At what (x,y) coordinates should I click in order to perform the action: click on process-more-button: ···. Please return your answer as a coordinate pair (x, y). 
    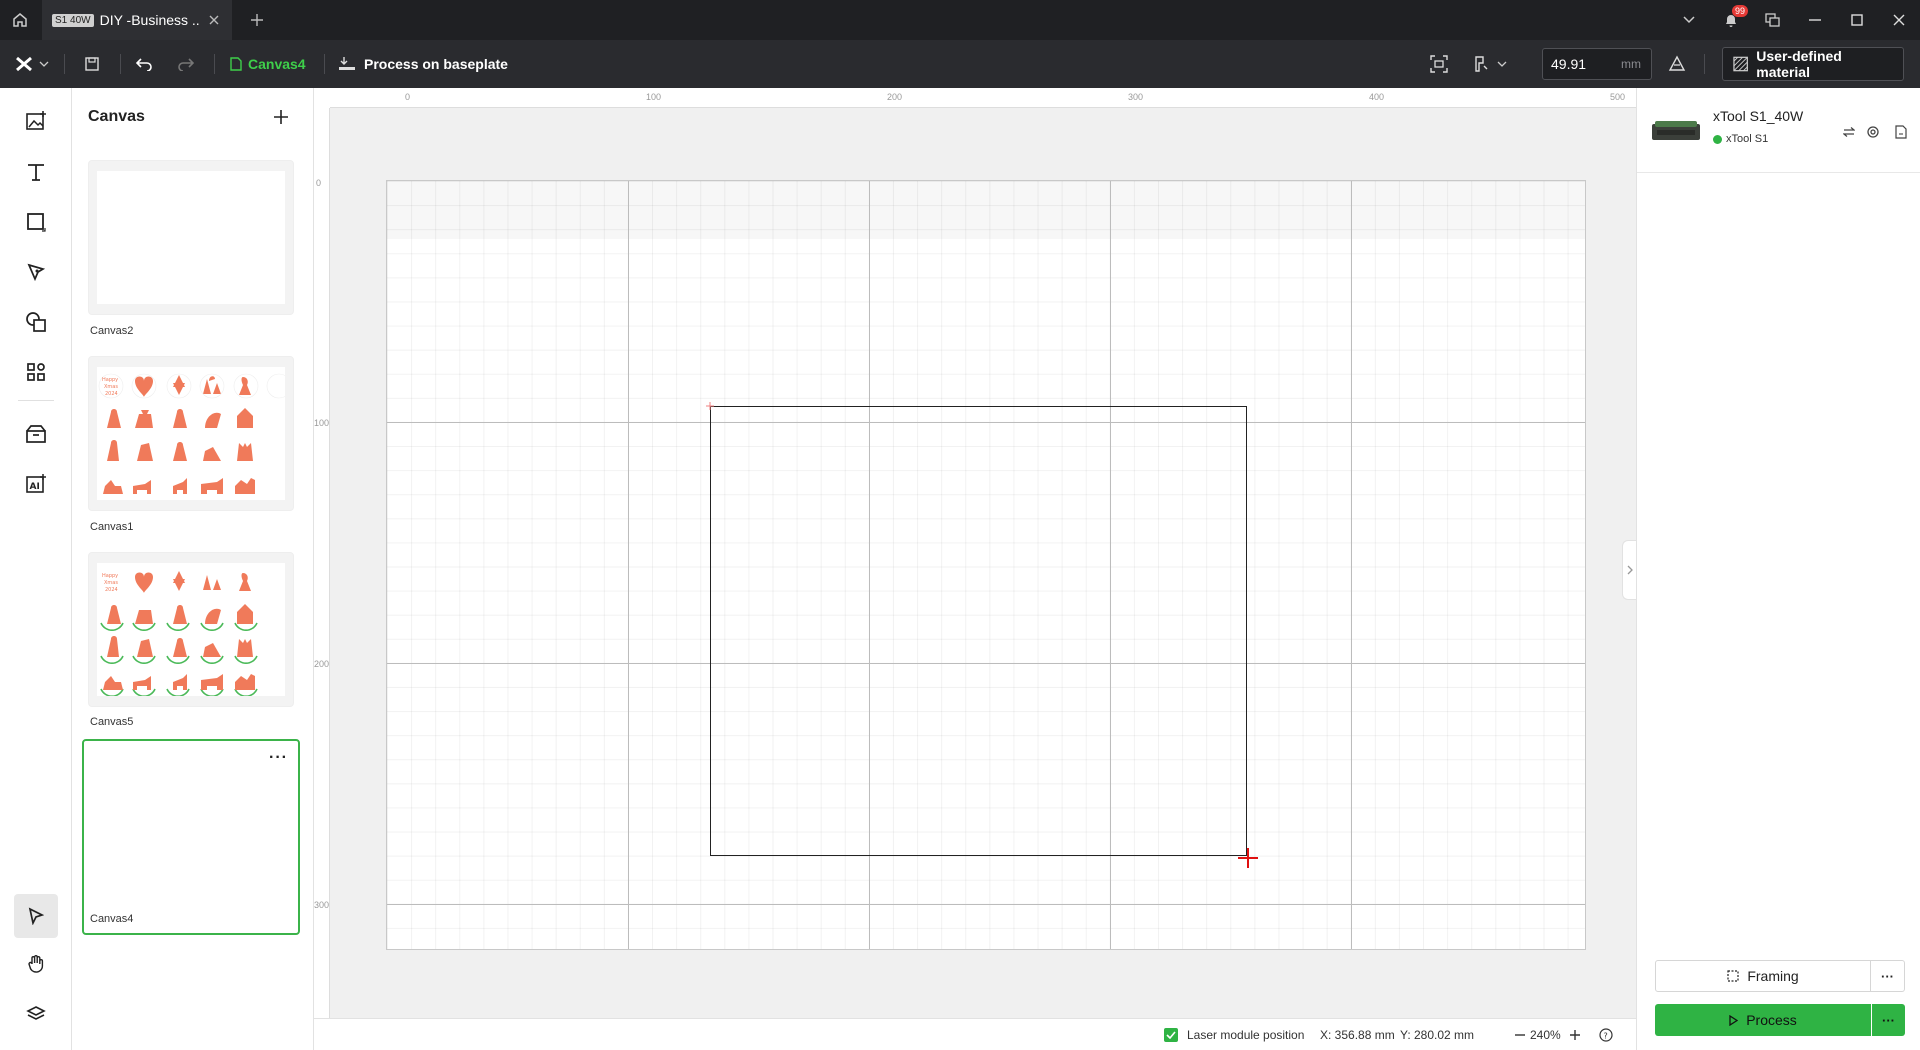
    Looking at the image, I should click on (1888, 1020).